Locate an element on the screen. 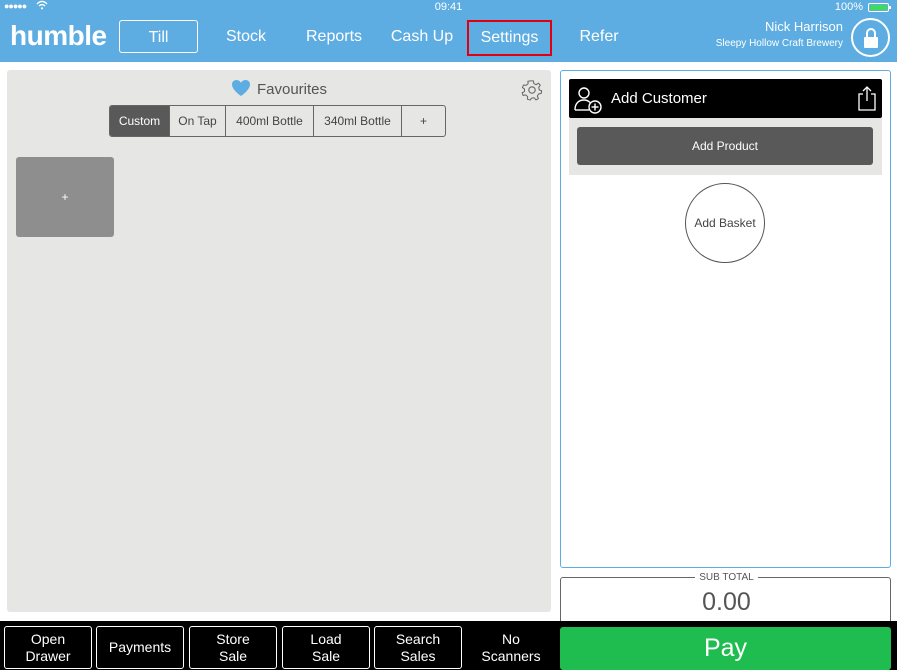 Image resolution: width=897 pixels, height=670 pixels. load-sale-button: Load Sale is located at coordinates (326, 647).